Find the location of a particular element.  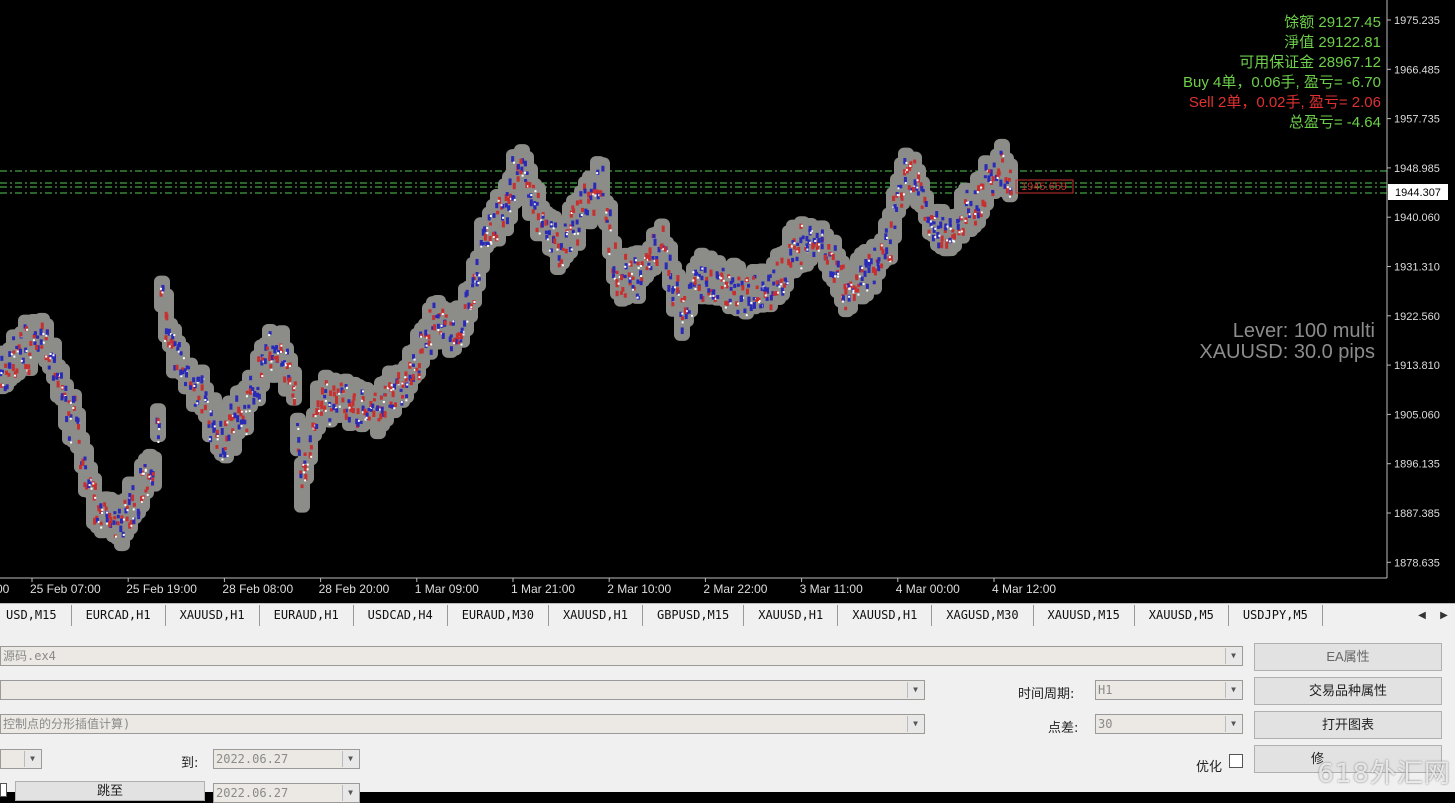

free-margin-text: 可用保证金 28967.12 is located at coordinates (1310, 62).